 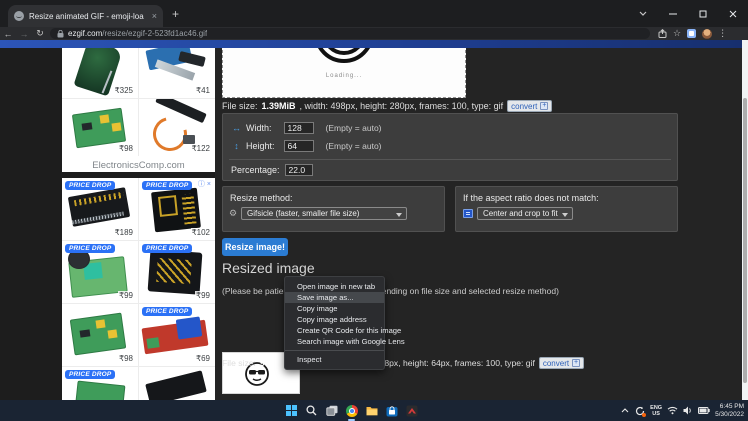 I want to click on minimize-button, so click(x=673, y=13).